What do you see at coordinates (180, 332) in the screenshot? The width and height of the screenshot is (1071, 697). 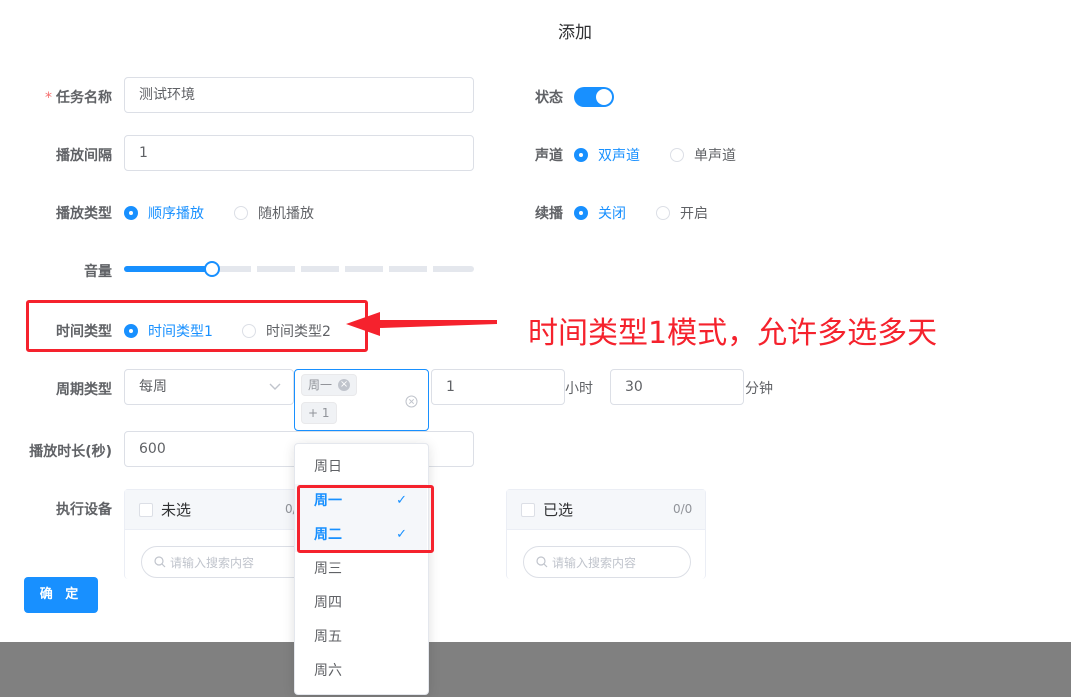 I see `radio-time-type-1-label: 时间类型1` at bounding box center [180, 332].